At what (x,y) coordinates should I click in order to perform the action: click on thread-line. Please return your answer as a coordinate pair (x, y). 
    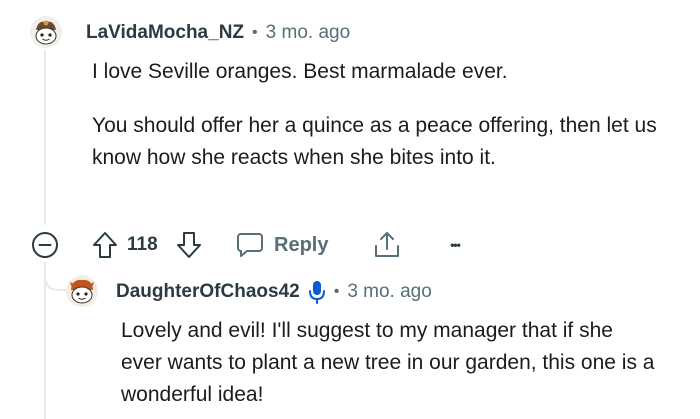
    Looking at the image, I should click on (45, 137).